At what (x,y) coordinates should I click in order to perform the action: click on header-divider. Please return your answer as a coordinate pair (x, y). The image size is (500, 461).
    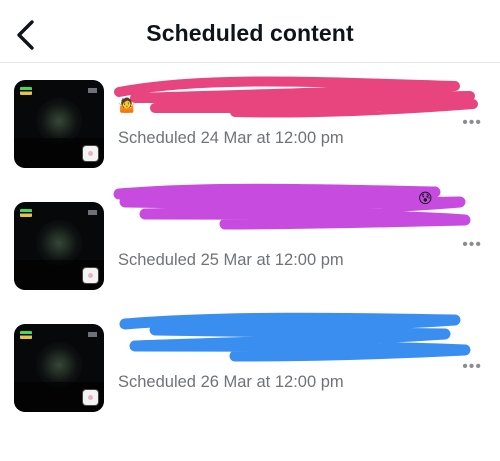
    Looking at the image, I should click on (250, 62).